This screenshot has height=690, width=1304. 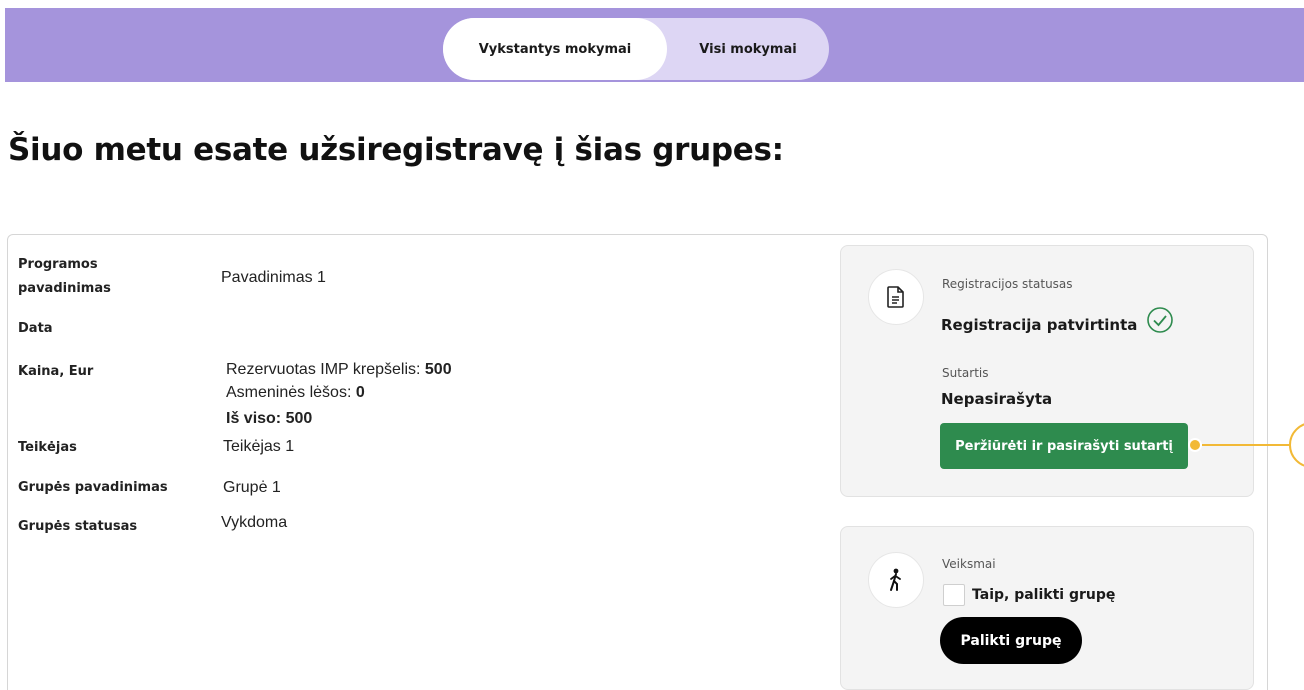 I want to click on check-circle-icon, so click(x=1160, y=322).